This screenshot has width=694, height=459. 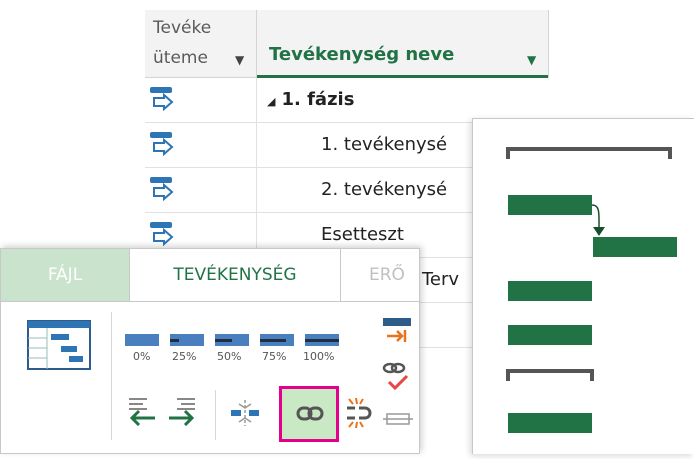 I want to click on link-tasks-icon, so click(x=310, y=413).